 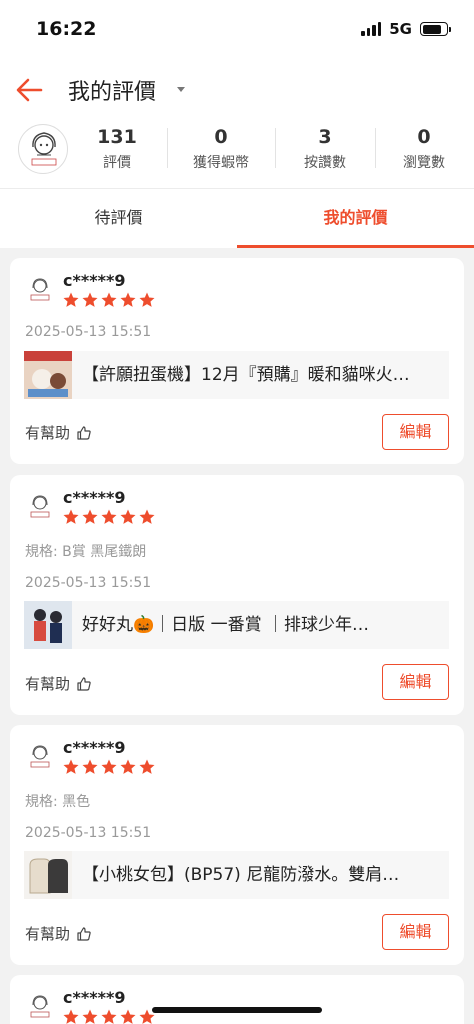 I want to click on stats-bar: 131 評價 0 獲得蝦幣 3 按讚數 0 瀏覽數, so click(x=237, y=154).